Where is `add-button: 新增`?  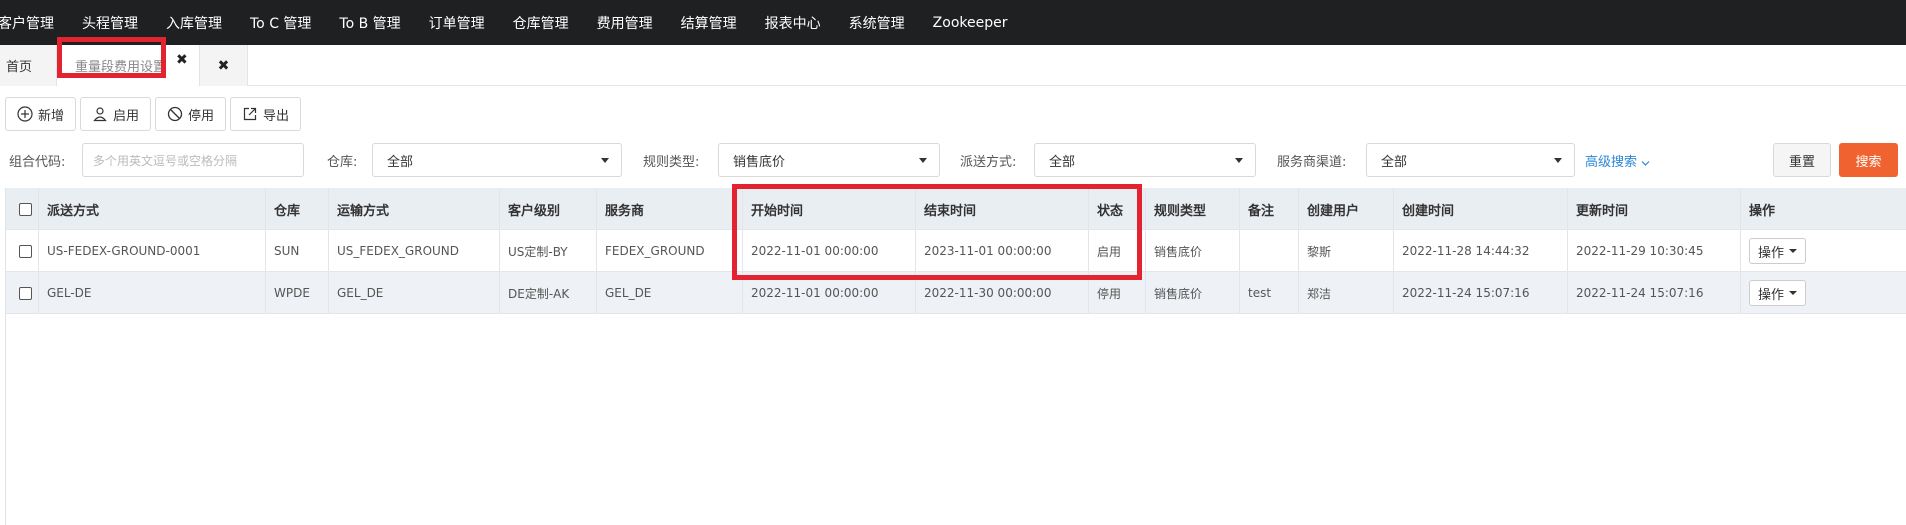
add-button: 新增 is located at coordinates (41, 114).